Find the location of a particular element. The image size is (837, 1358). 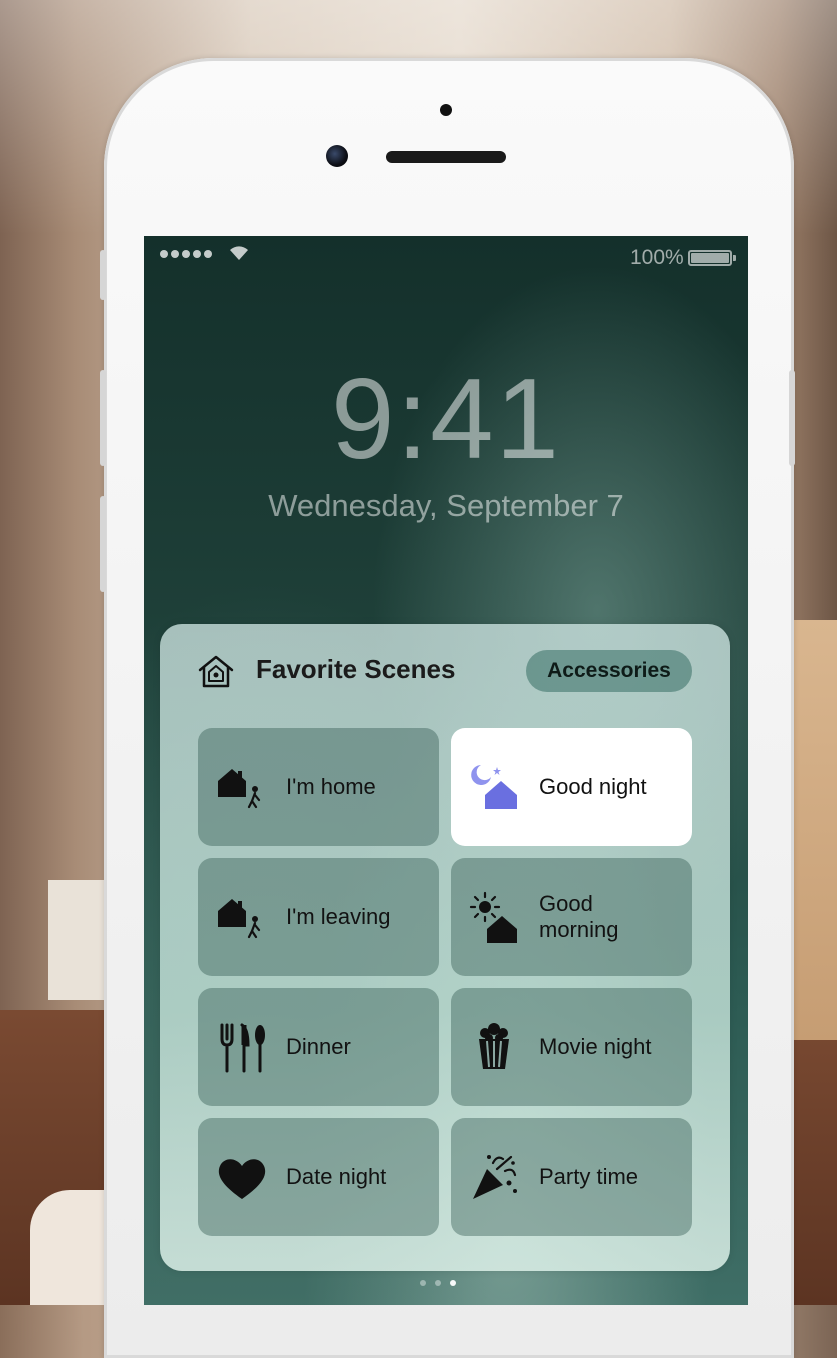

fork-knife-icon is located at coordinates (242, 1047).